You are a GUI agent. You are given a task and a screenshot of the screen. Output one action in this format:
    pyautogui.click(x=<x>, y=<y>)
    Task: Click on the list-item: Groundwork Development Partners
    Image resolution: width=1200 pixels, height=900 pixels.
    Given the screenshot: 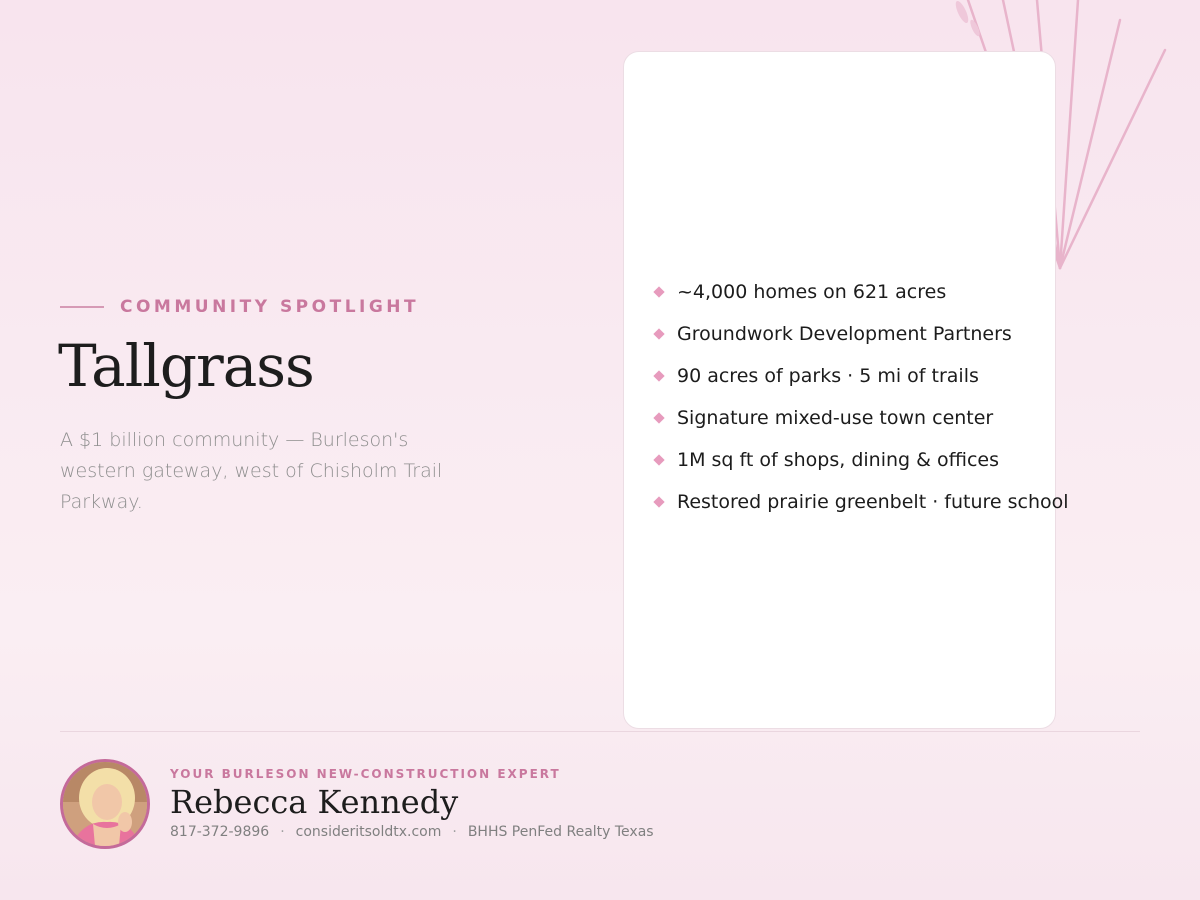 What is the action you would take?
    pyautogui.click(x=860, y=334)
    